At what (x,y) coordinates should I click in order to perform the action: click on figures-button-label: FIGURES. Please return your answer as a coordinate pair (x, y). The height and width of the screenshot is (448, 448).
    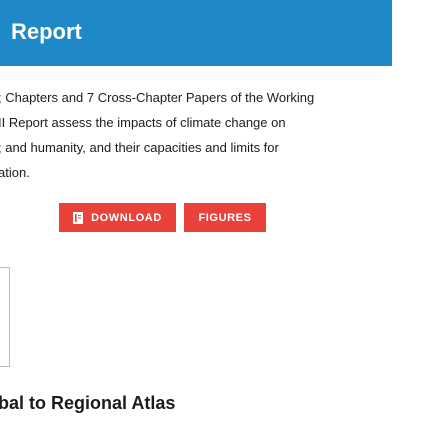
    Looking at the image, I should click on (225, 217).